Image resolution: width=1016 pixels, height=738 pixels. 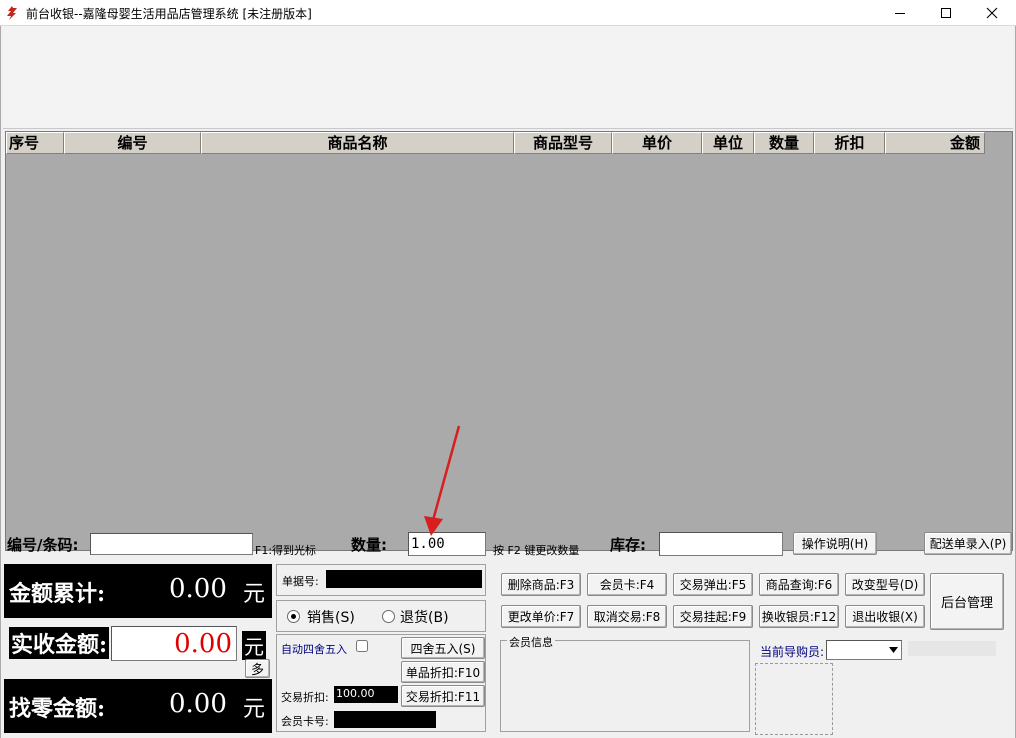 What do you see at coordinates (935, 143) in the screenshot?
I see `col-header-amount: 金额` at bounding box center [935, 143].